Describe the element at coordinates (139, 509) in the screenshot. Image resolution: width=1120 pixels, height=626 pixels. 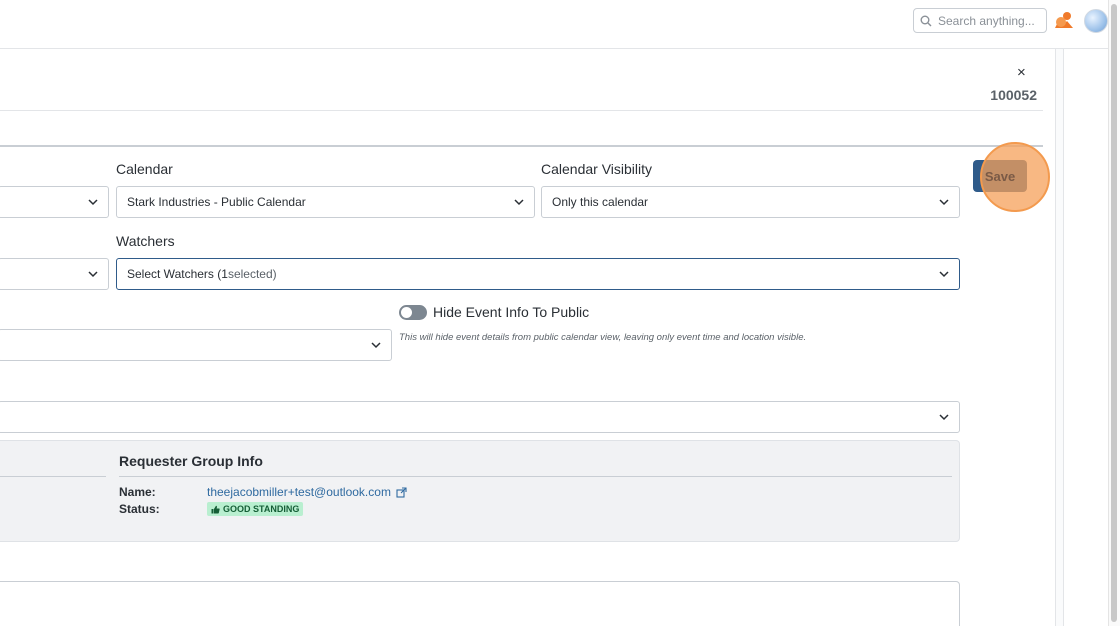
I see `status-key: Status:` at that location.